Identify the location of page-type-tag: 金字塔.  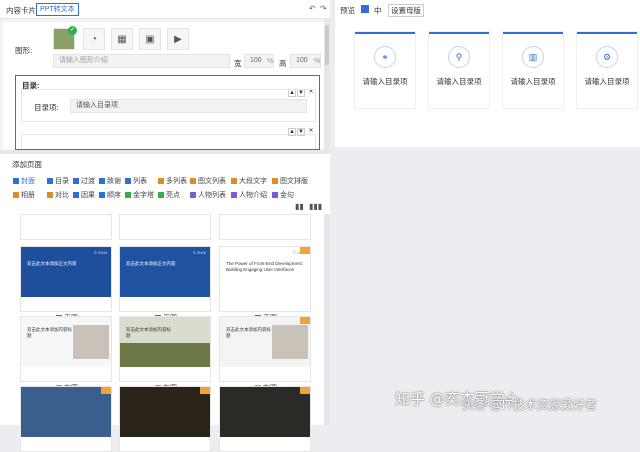
(139, 195).